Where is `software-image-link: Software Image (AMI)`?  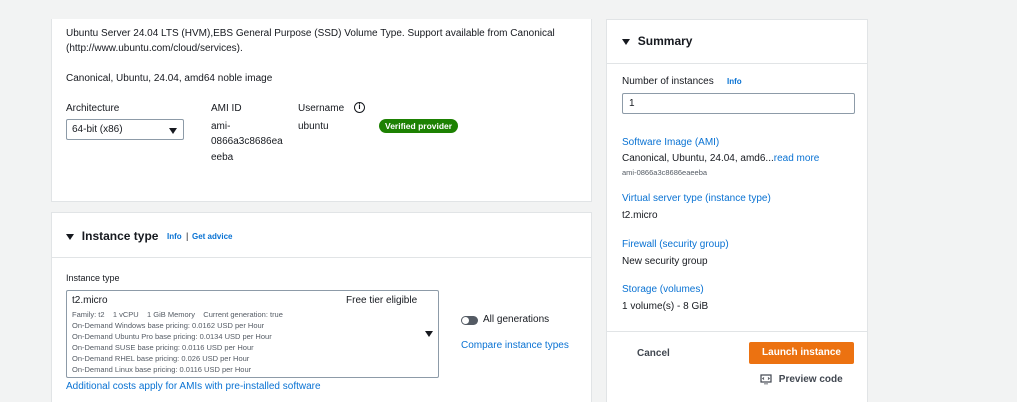 software-image-link: Software Image (AMI) is located at coordinates (670, 142).